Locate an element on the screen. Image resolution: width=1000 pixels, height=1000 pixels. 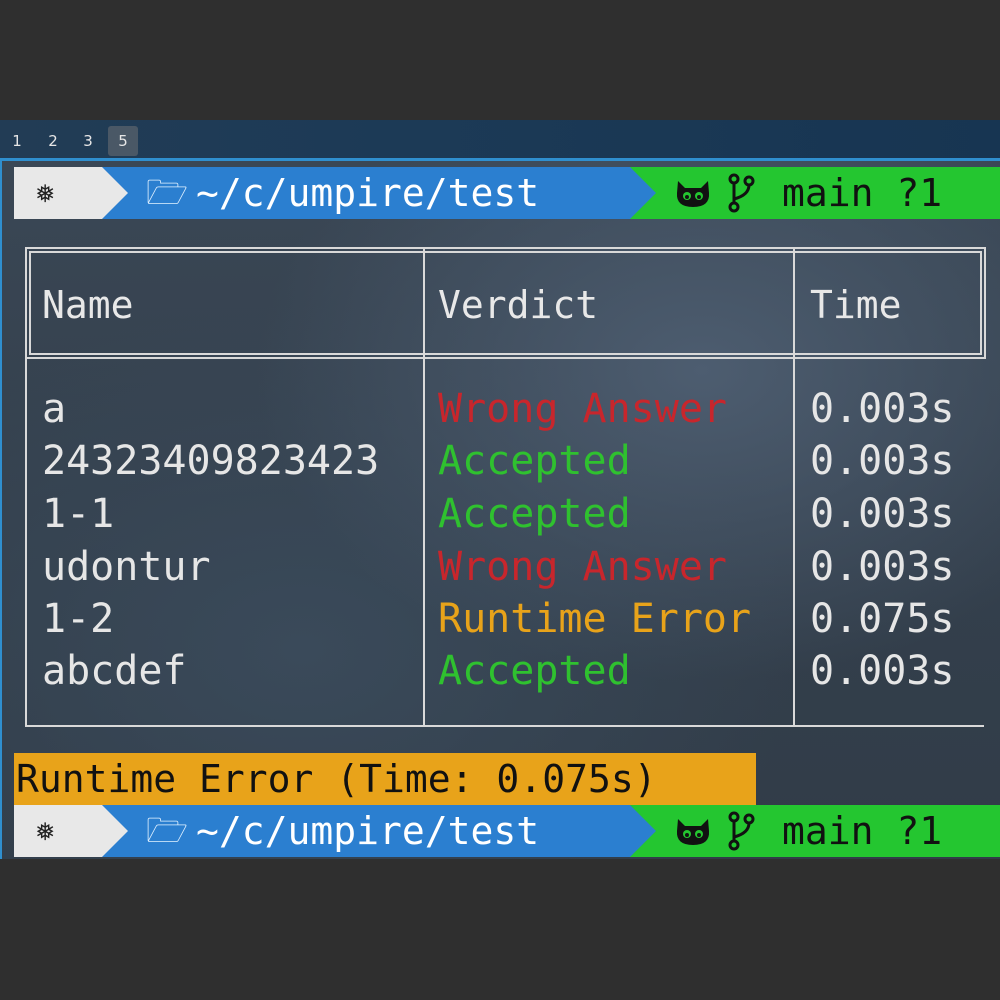
header-verdict: Verdict is located at coordinates (518, 305).